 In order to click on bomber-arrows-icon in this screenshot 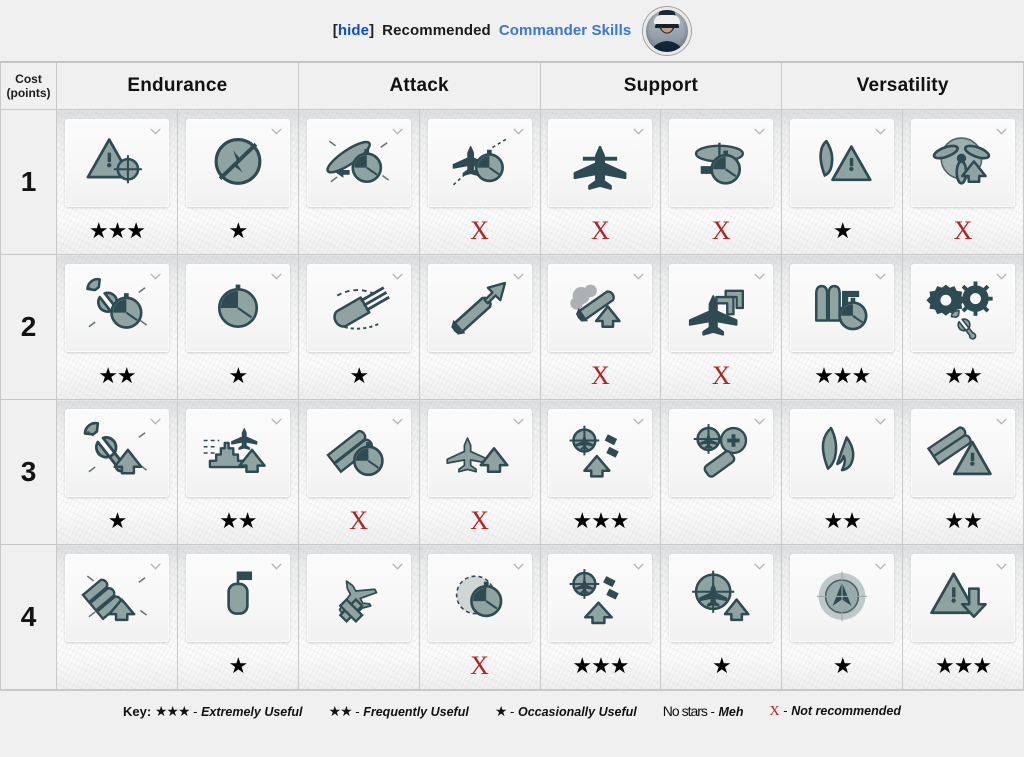, I will do `click(721, 308)`.